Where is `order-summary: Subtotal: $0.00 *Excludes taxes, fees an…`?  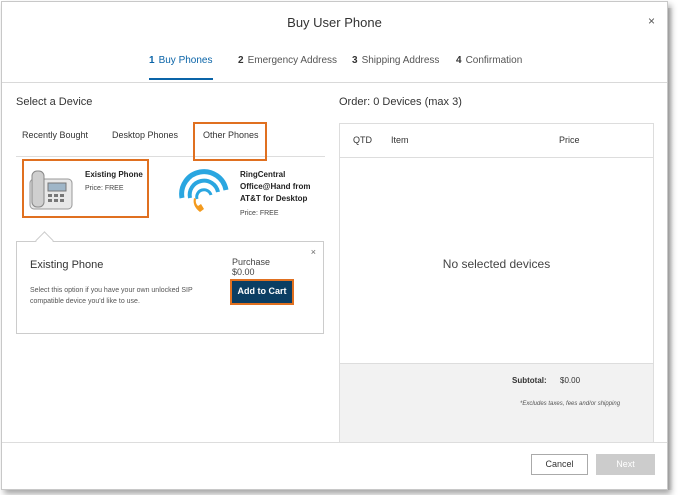 order-summary: Subtotal: $0.00 *Excludes taxes, fees an… is located at coordinates (496, 402).